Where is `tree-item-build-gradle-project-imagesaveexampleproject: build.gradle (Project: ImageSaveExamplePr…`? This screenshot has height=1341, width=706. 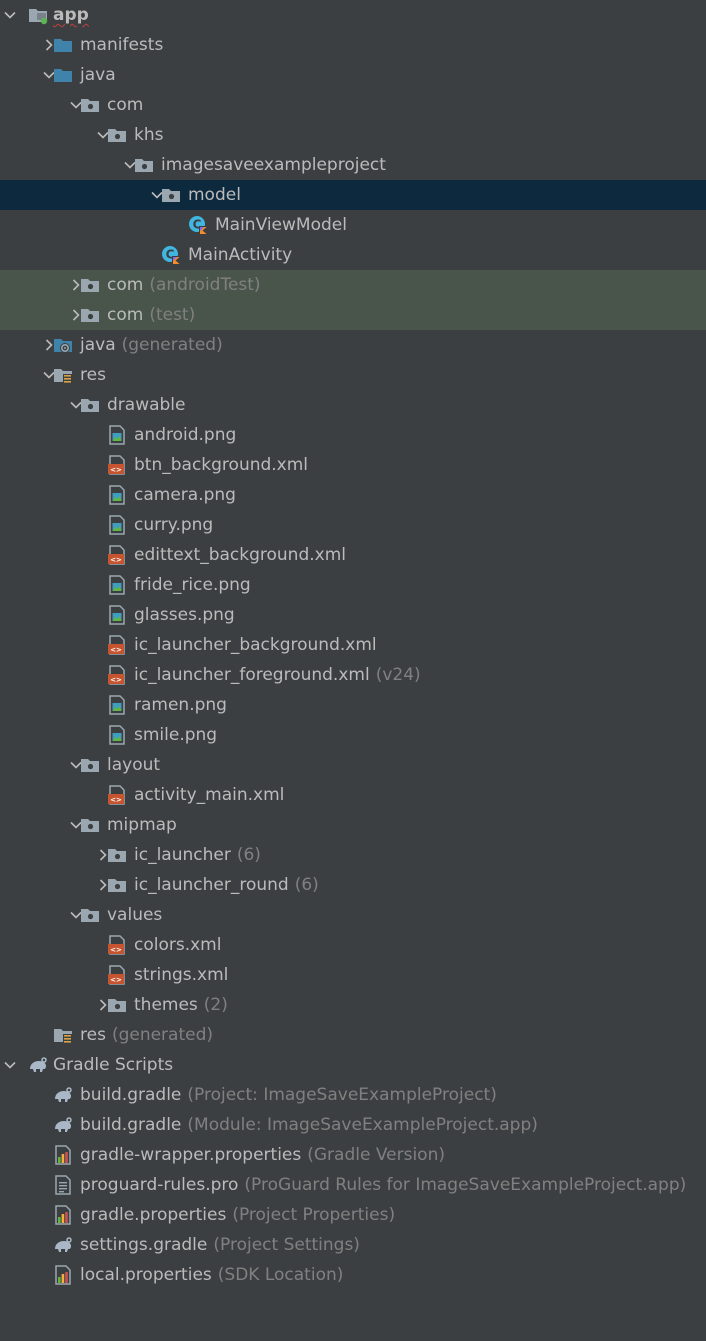 tree-item-build-gradle-project-imagesaveexampleproject: build.gradle (Project: ImageSaveExamplePr… is located at coordinates (353, 1095).